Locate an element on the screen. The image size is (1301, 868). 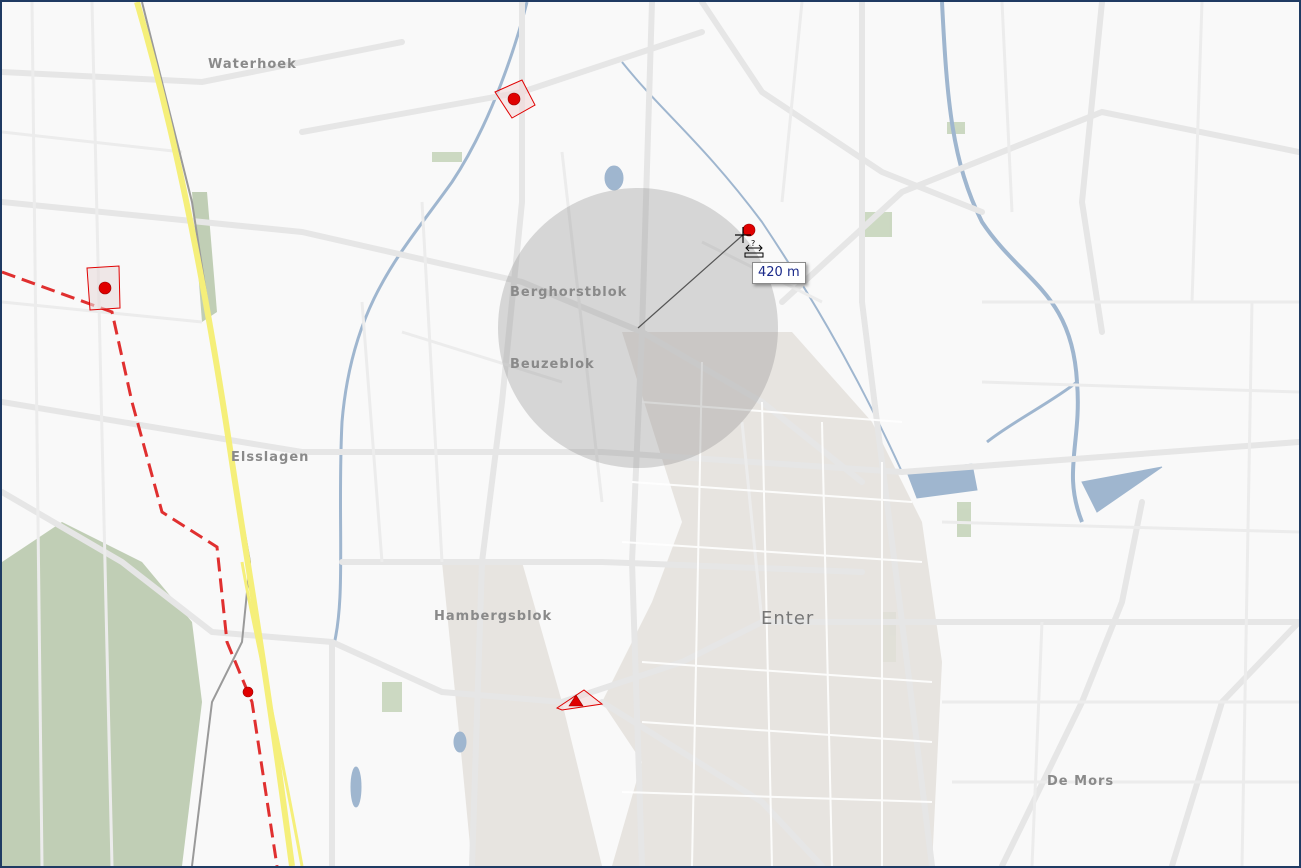
place-label-enter: Enter is located at coordinates (788, 618).